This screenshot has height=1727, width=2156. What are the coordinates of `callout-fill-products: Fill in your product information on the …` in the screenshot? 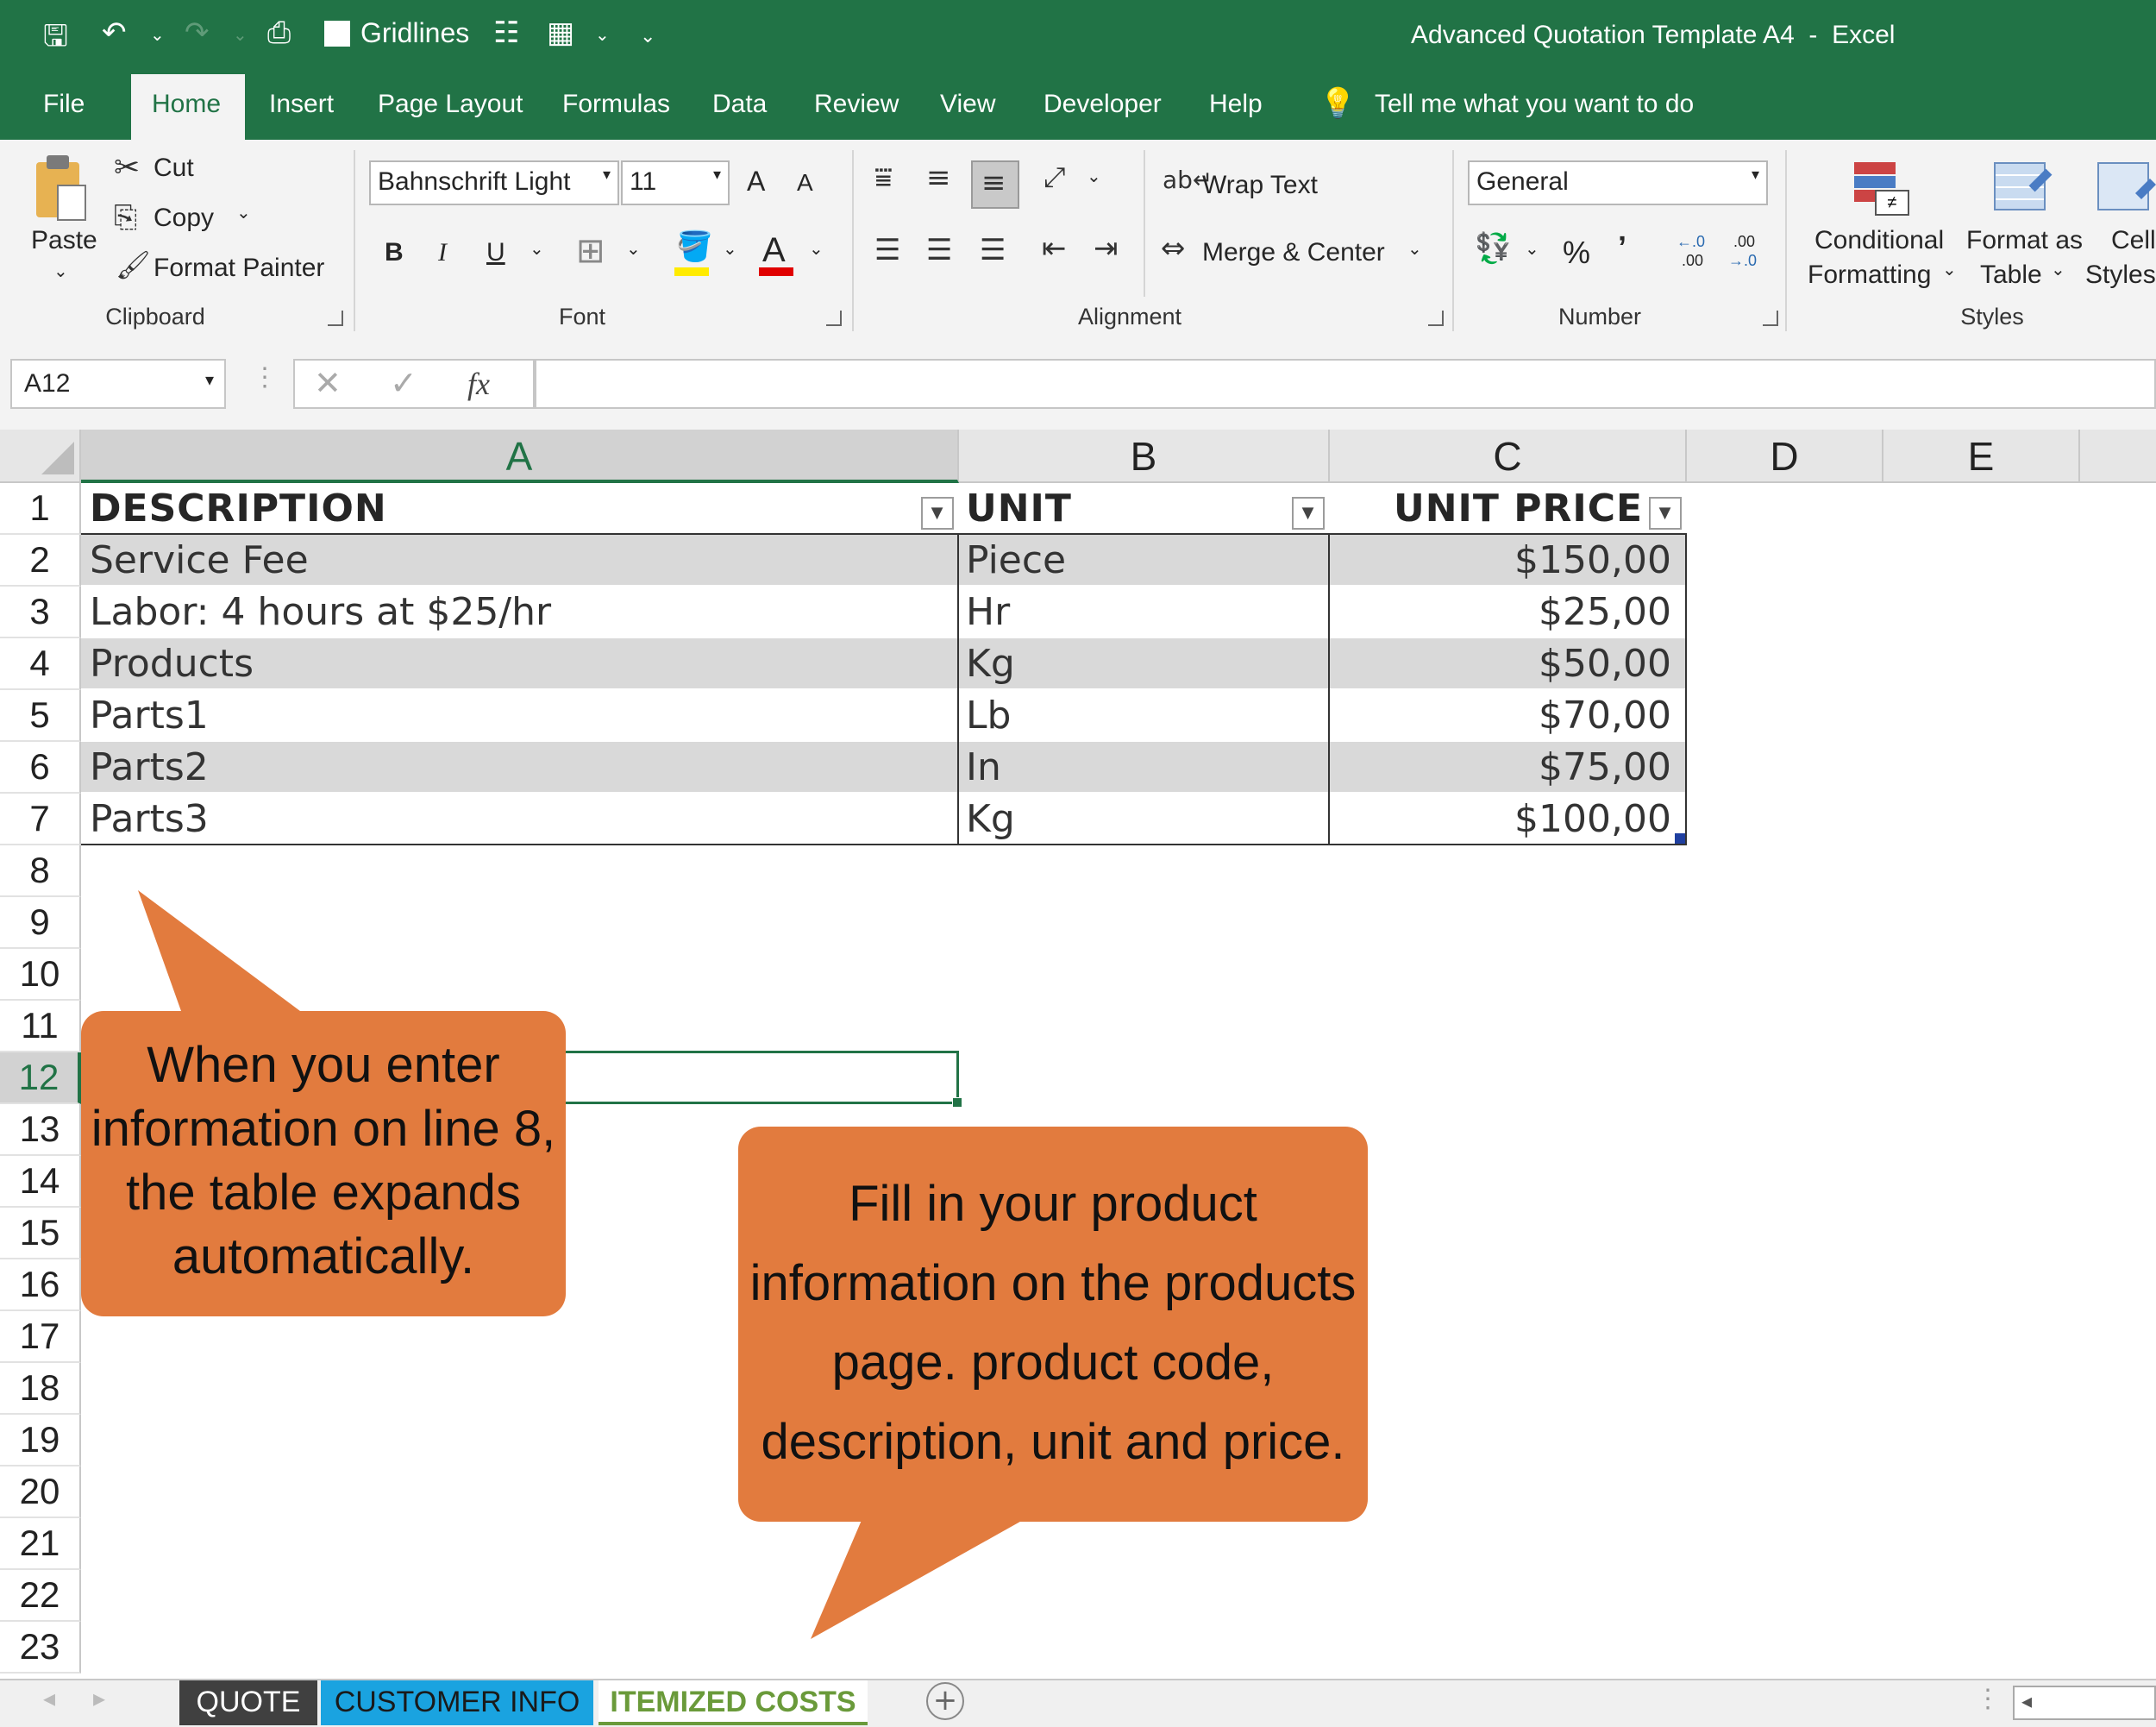 It's located at (1053, 1324).